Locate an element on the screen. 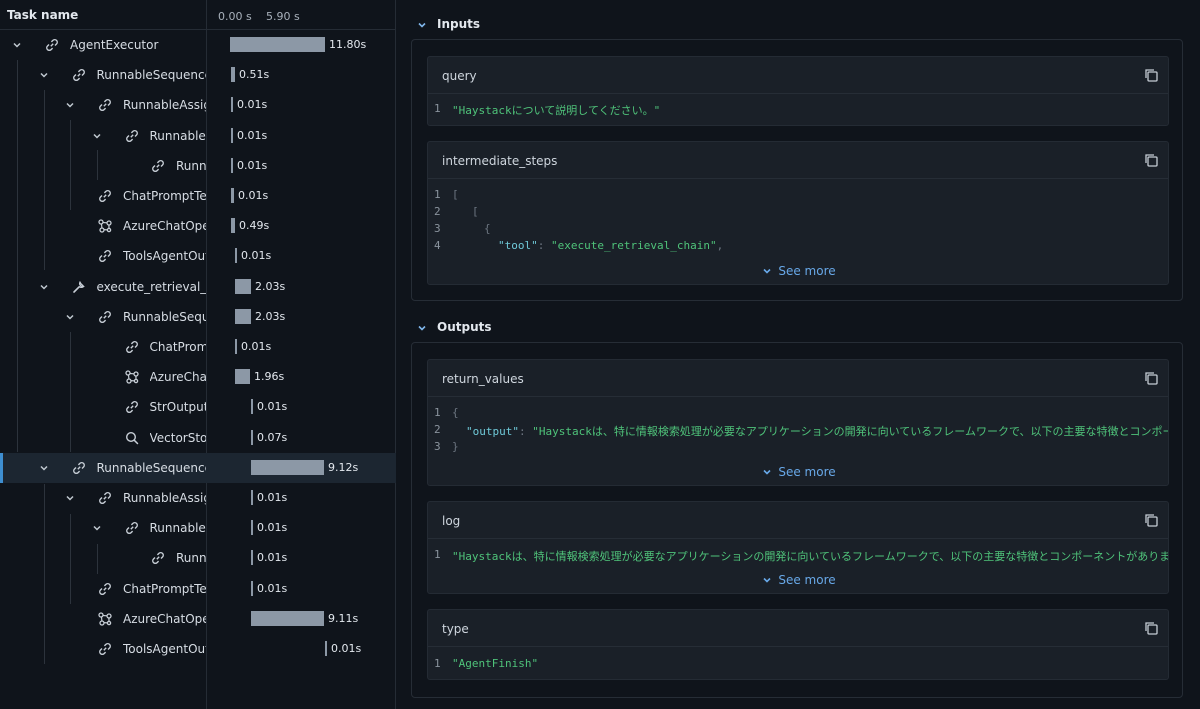 Image resolution: width=1200 pixels, height=709 pixels. tree-row-label: VectorStor is located at coordinates (178, 437).